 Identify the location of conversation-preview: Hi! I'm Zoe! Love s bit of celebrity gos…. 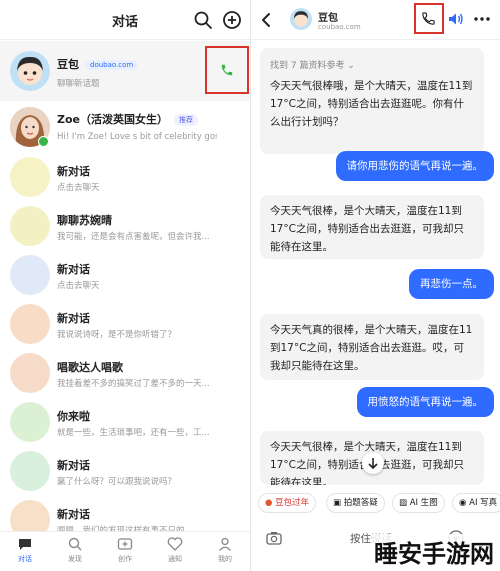
(137, 137).